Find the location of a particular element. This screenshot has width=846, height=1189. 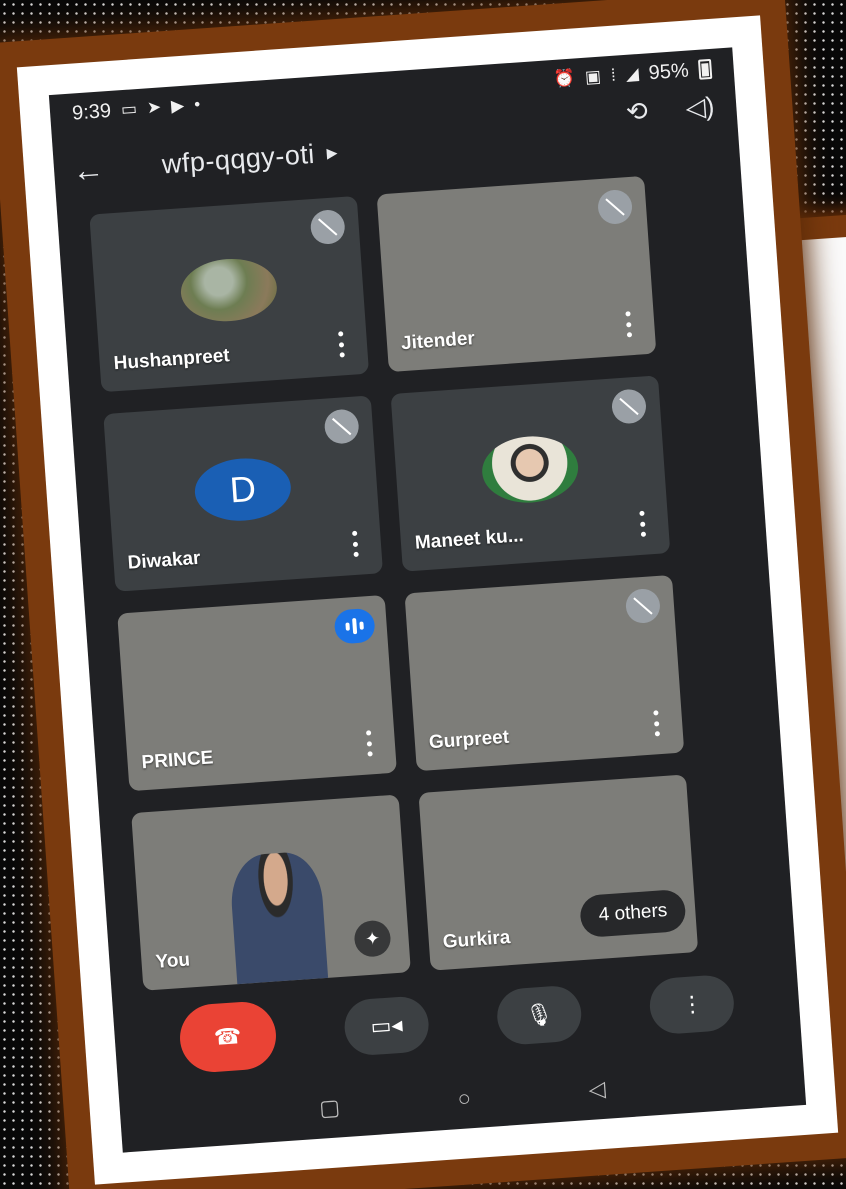

mic-button: 🎙 is located at coordinates (539, 1015).